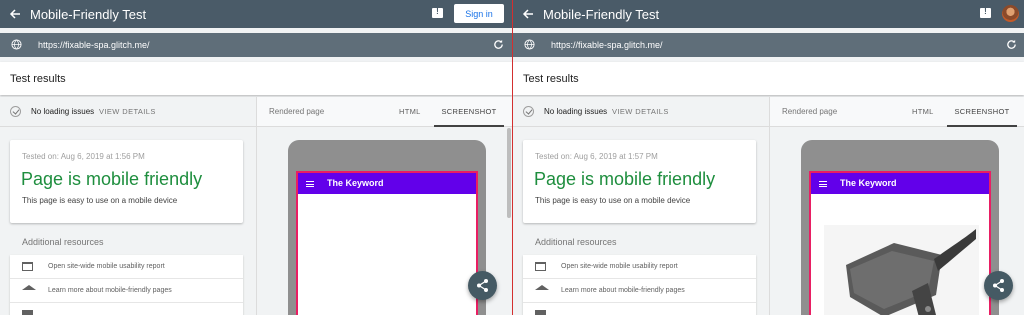  Describe the element at coordinates (768, 14) in the screenshot. I see `app-header: Mobile-Friendly Test` at that location.